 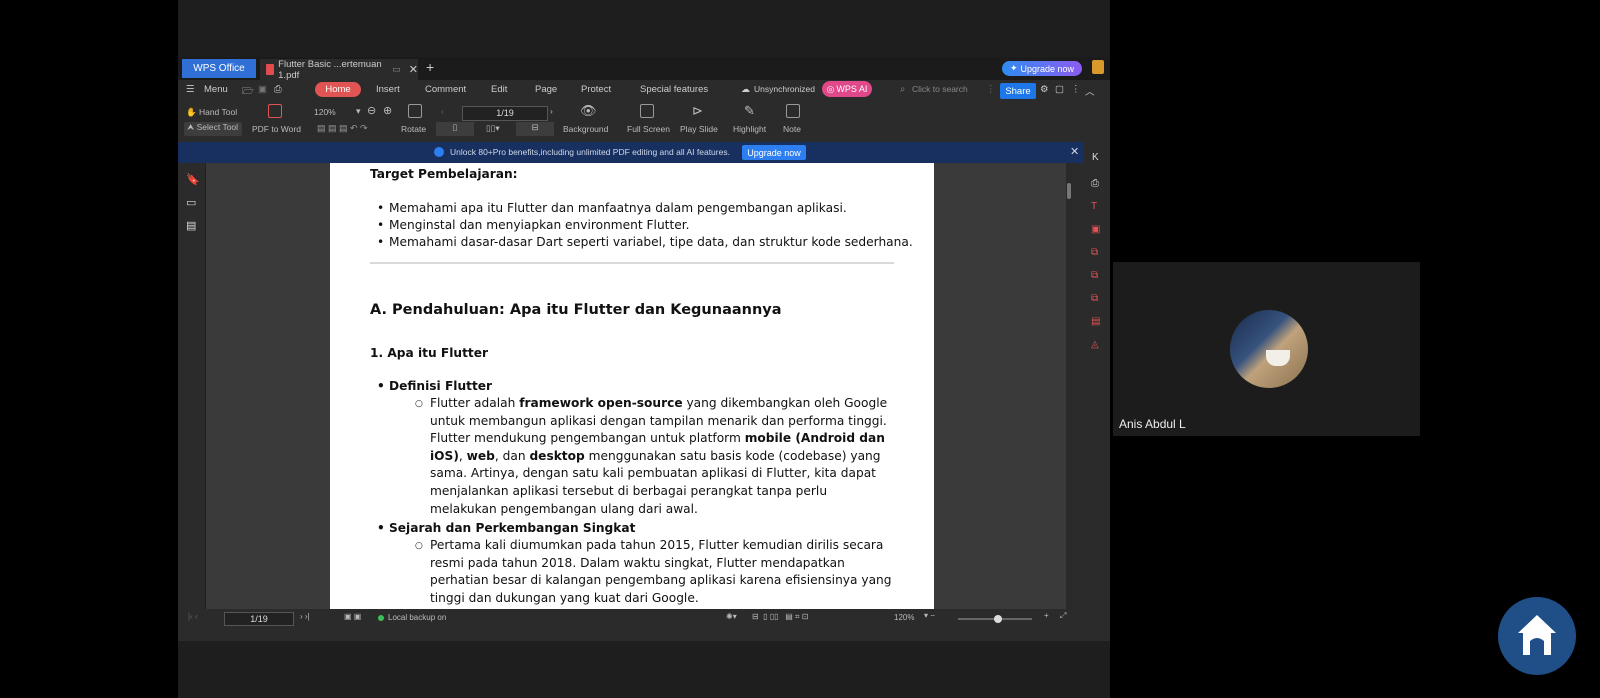 What do you see at coordinates (445, 89) in the screenshot?
I see `tab-comment: Comment` at bounding box center [445, 89].